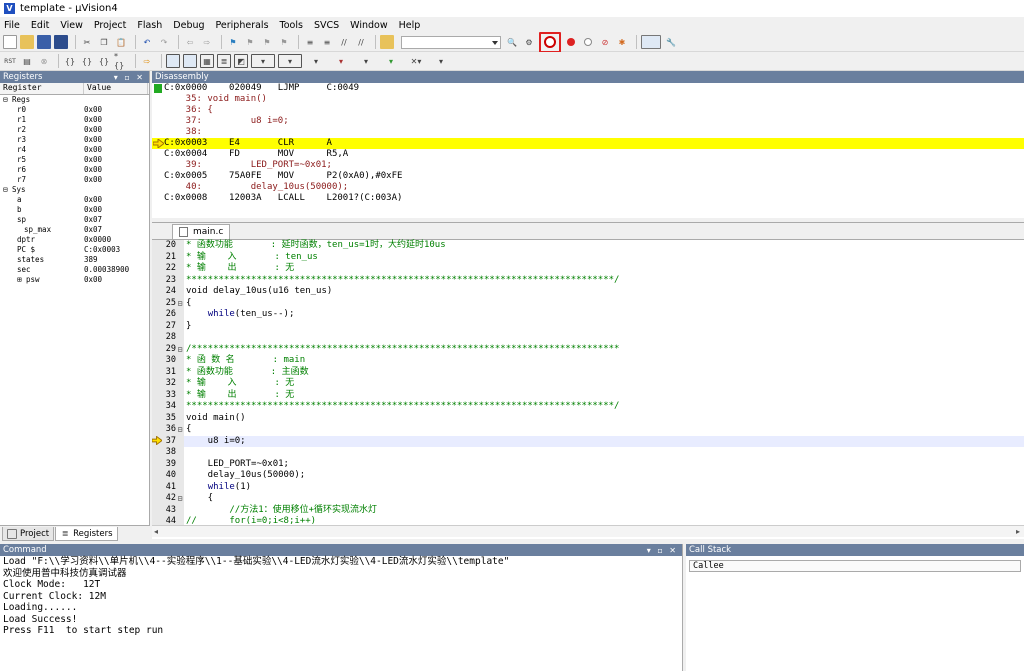  What do you see at coordinates (28, 534) in the screenshot?
I see `tab-project: Project` at bounding box center [28, 534].